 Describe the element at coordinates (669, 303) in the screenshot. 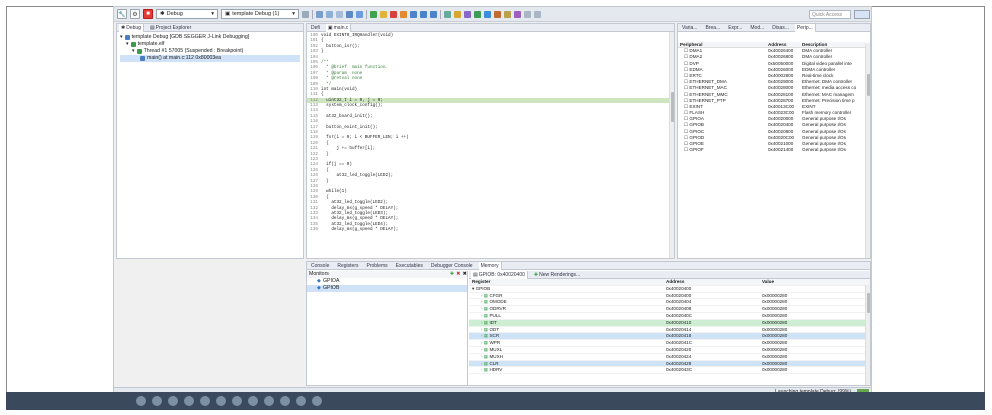

I see `register-row: › ▦ OMODE 0x40020404 0x00000280` at that location.